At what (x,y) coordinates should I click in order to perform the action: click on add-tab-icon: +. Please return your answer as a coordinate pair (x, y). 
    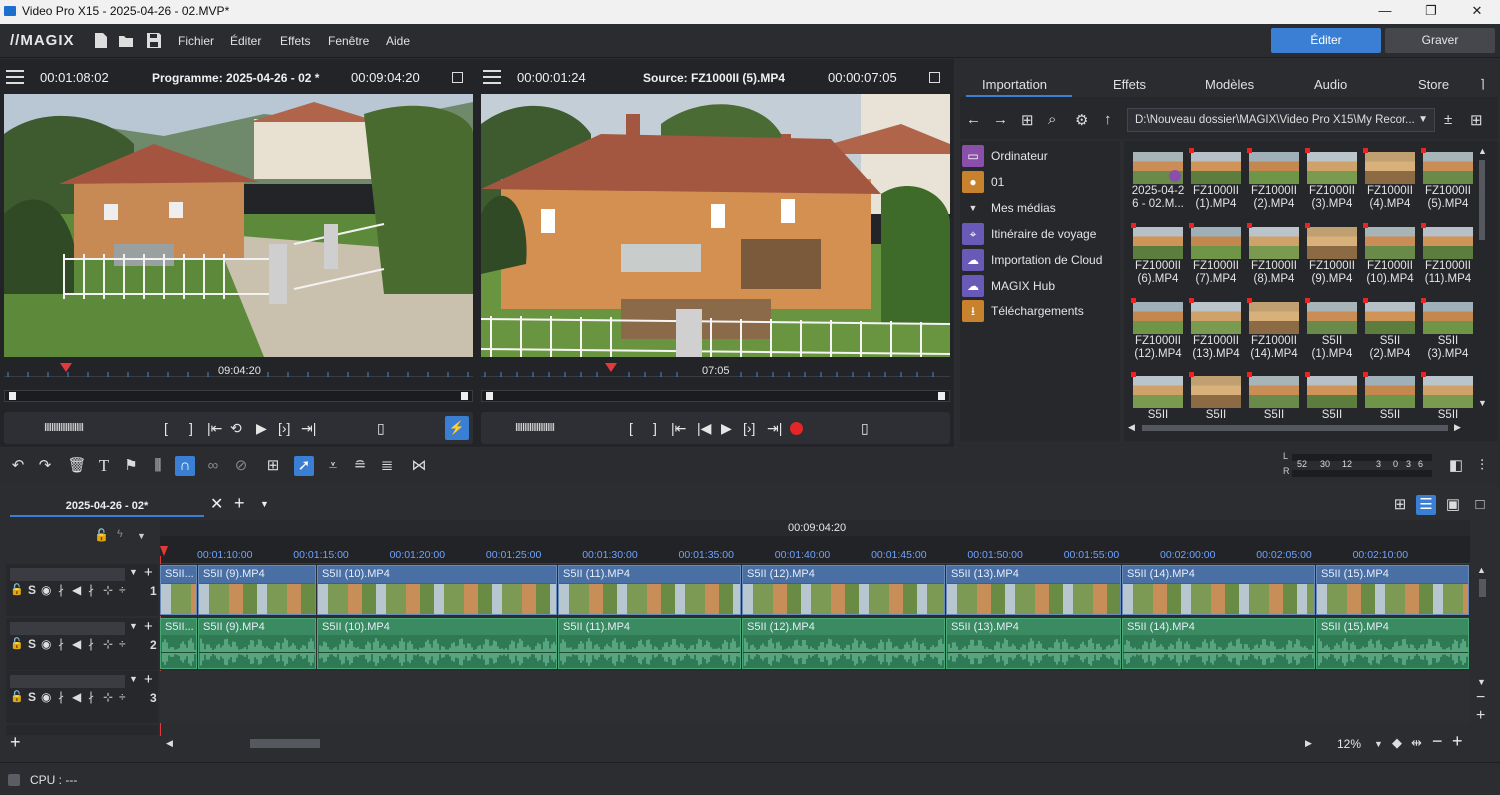
    Looking at the image, I should click on (239, 503).